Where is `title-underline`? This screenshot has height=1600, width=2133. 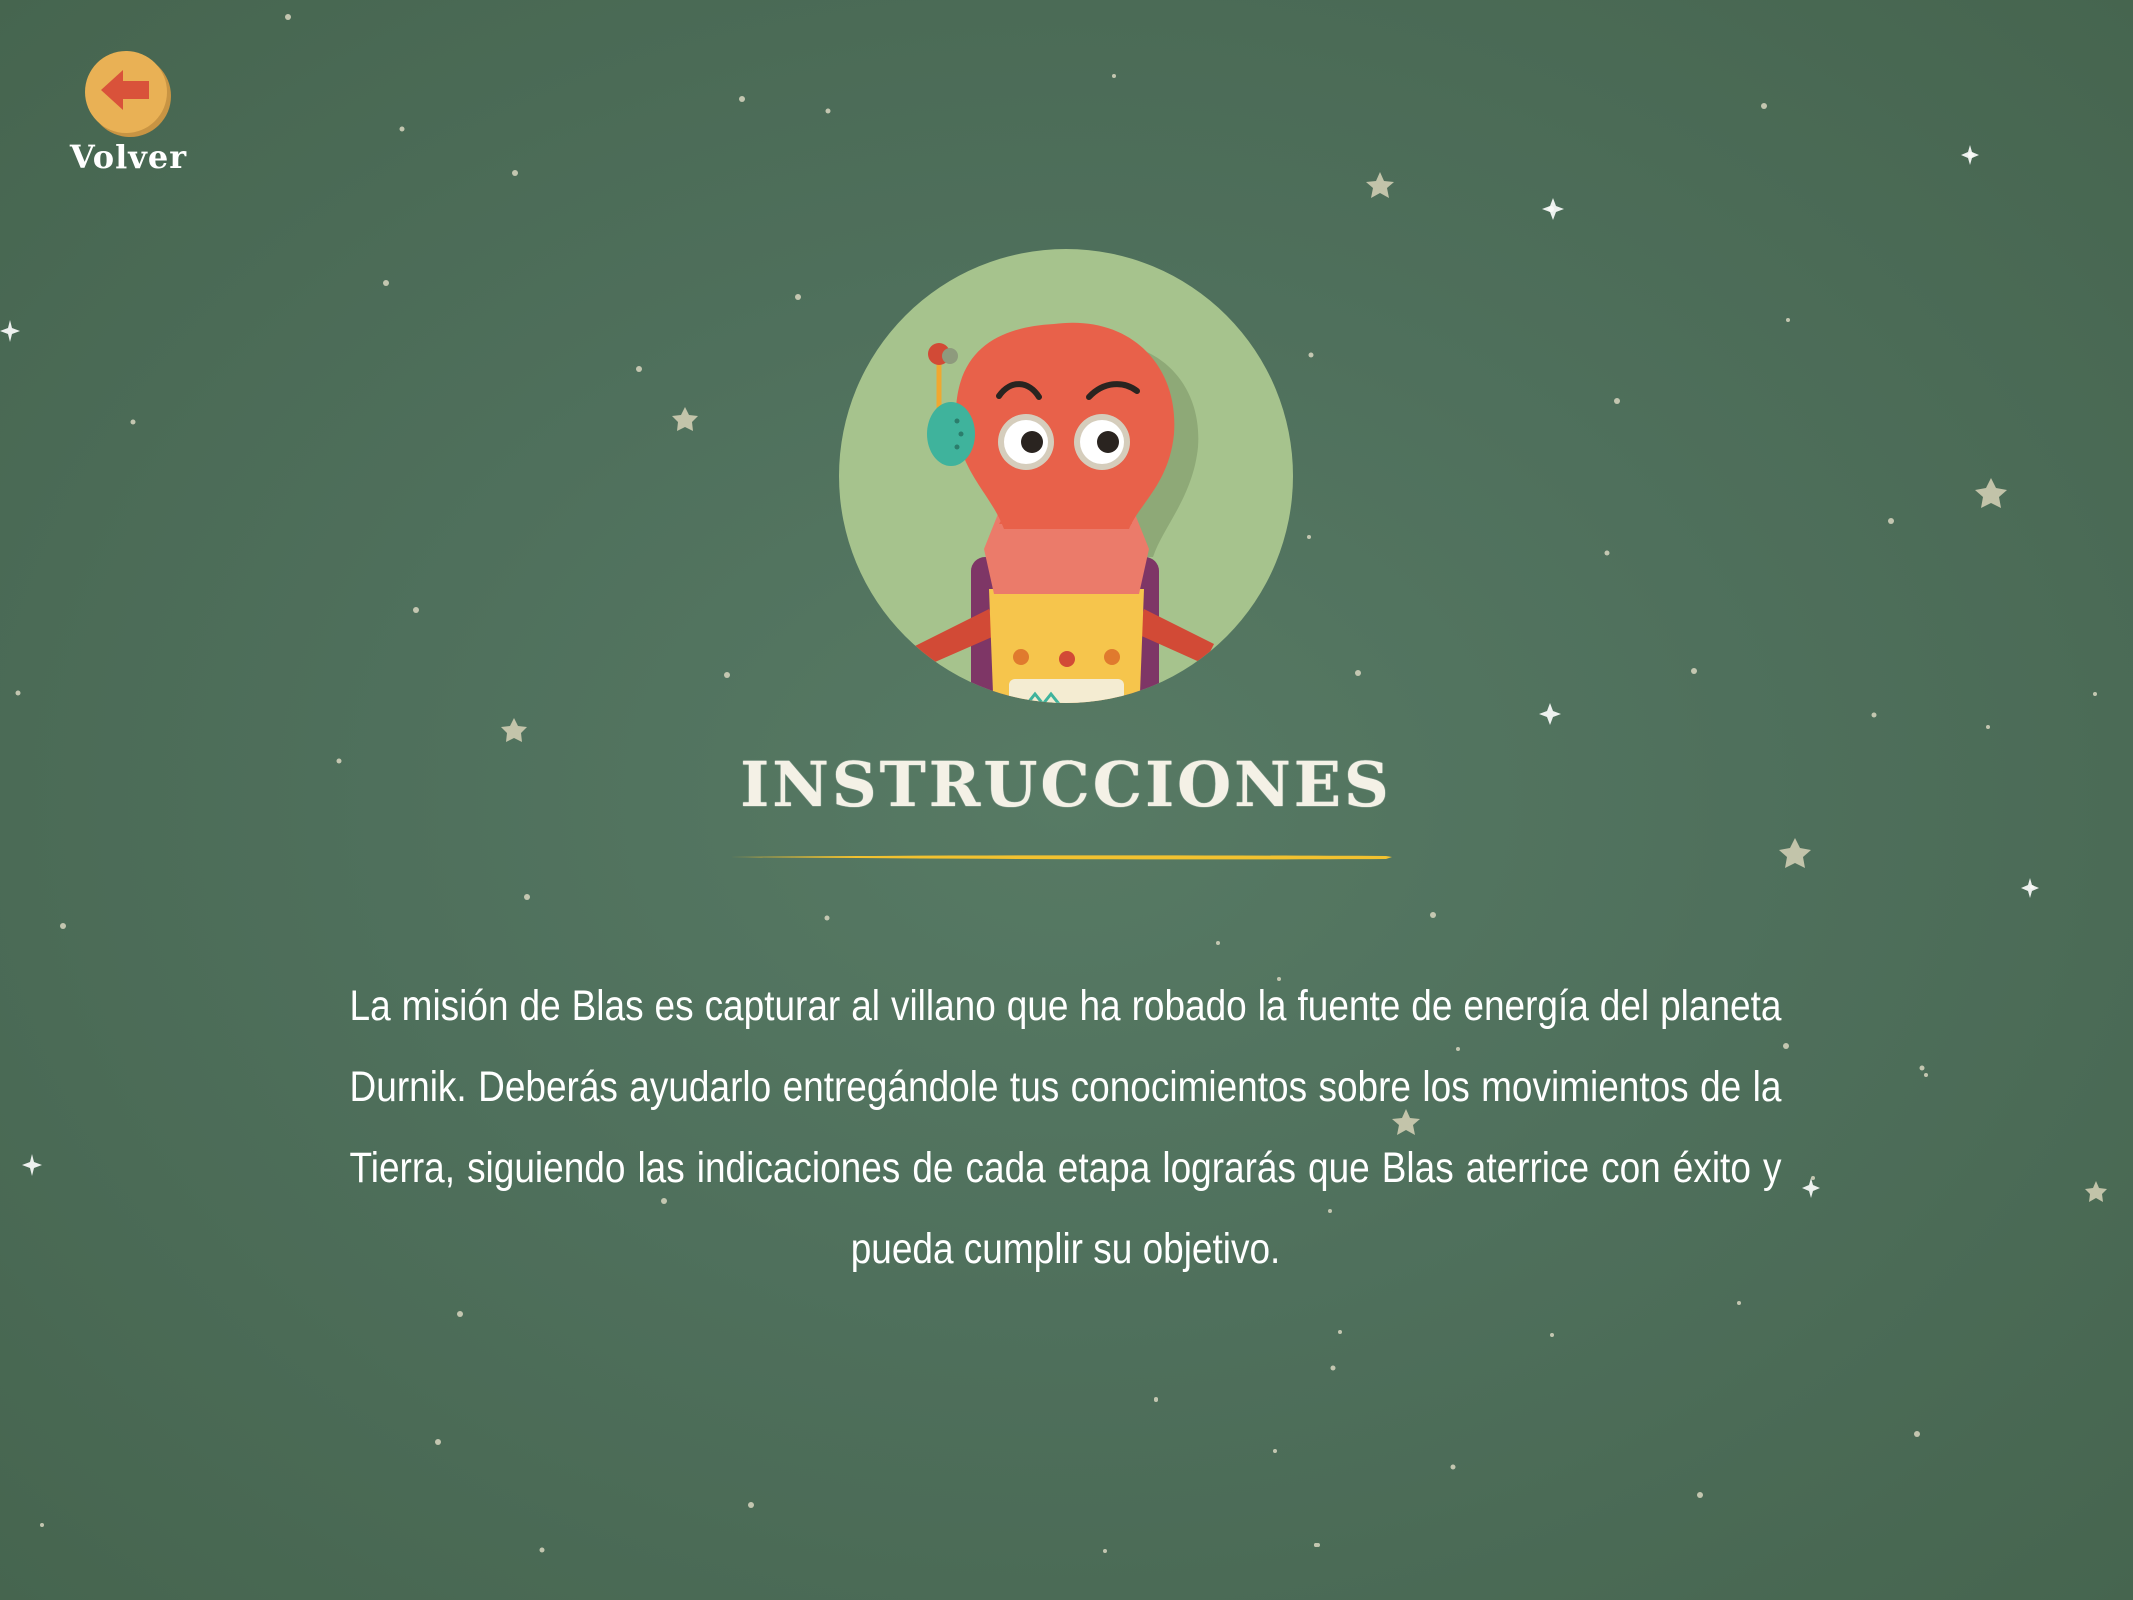 title-underline is located at coordinates (1061, 857).